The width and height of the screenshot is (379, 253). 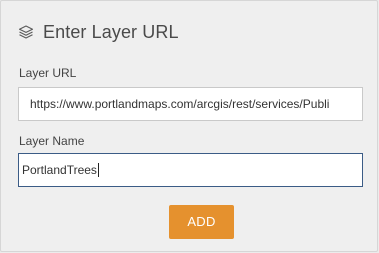 I want to click on layers-icon, so click(x=26, y=32).